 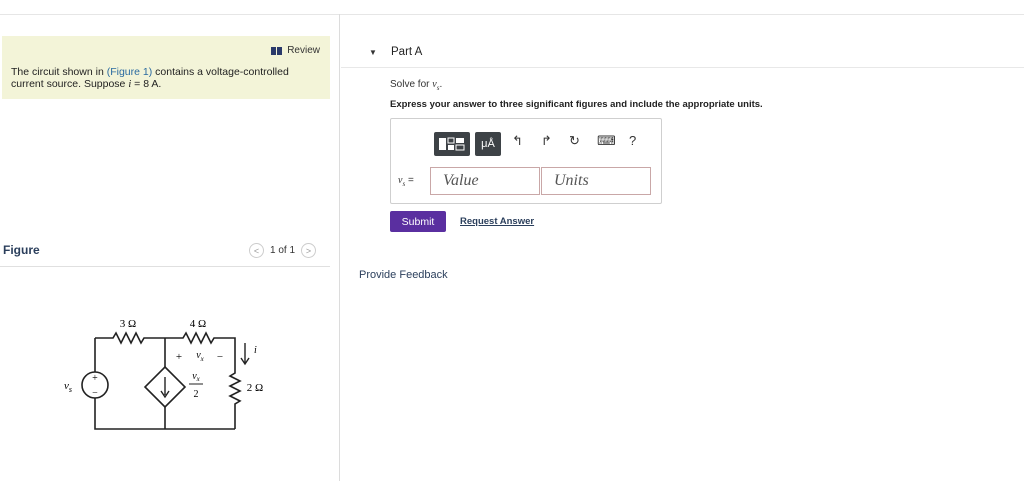 What do you see at coordinates (497, 221) in the screenshot?
I see `request-answer-link: Request Answer` at bounding box center [497, 221].